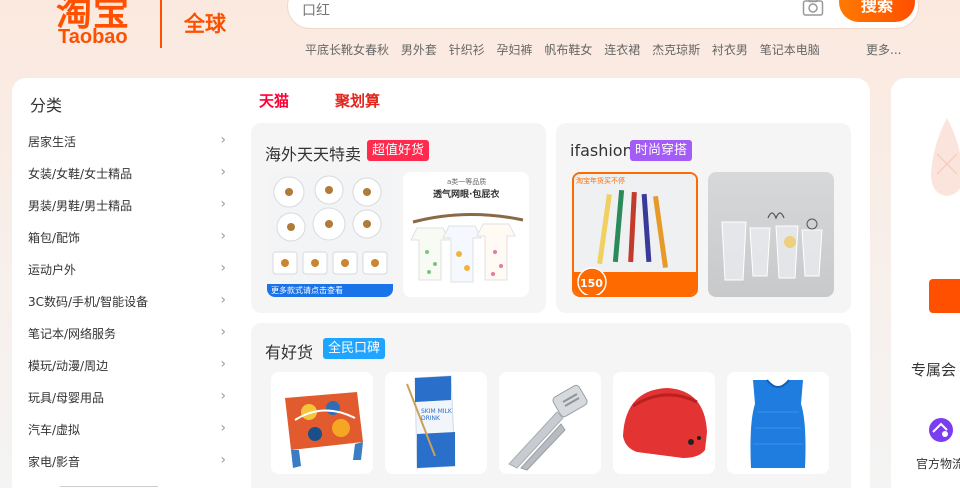 The image size is (960, 488). What do you see at coordinates (52, 142) in the screenshot?
I see `category-label: 居家生活` at bounding box center [52, 142].